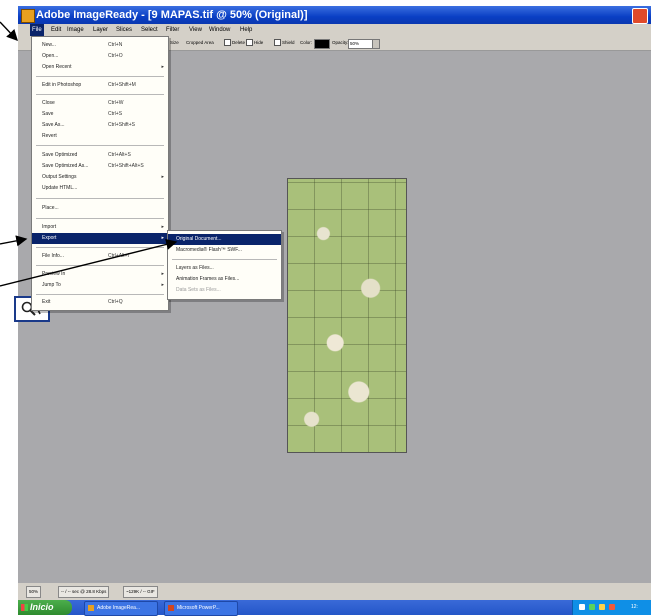  I want to click on arrow-to-file-menu, so click(9, 31).